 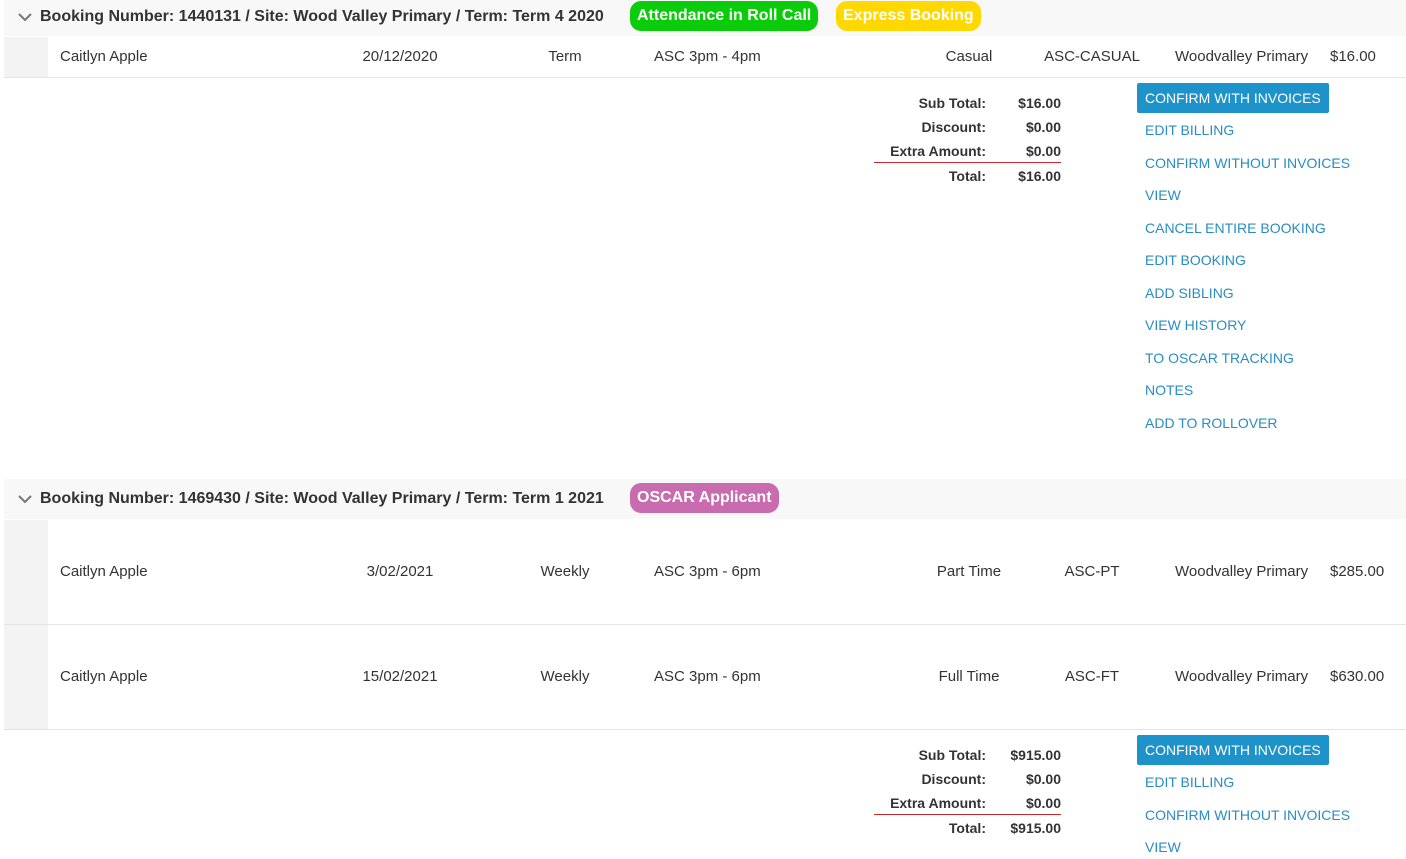 I want to click on add-to-rollover-link: ADD TO ROLLOVER, so click(x=1211, y=423).